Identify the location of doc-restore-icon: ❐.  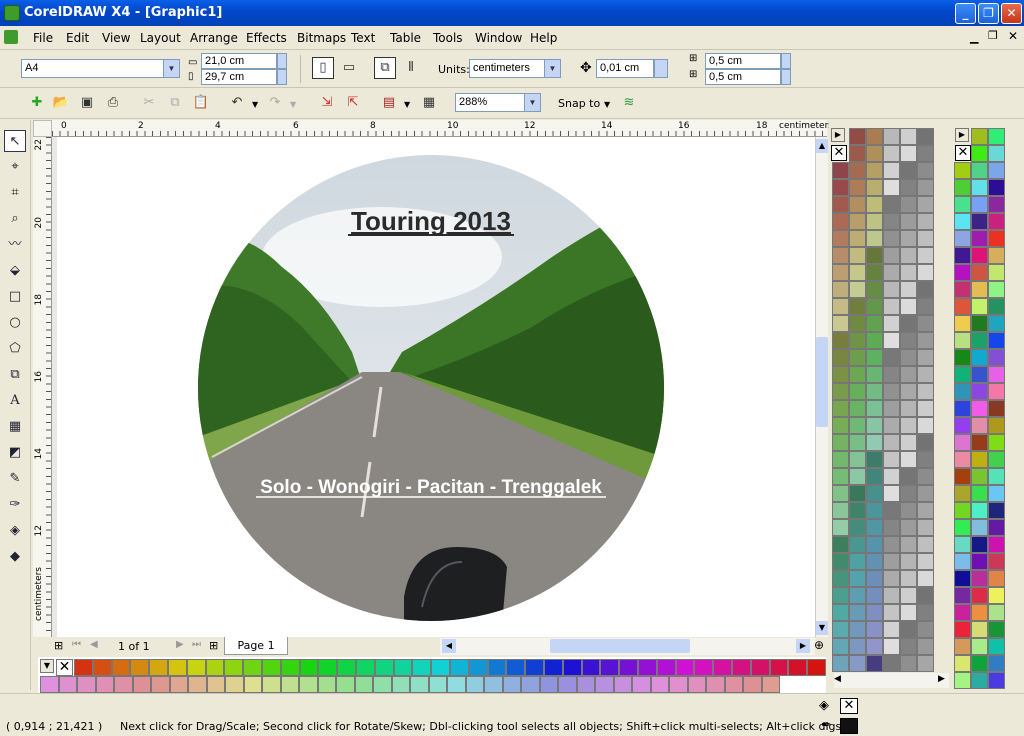
(993, 35).